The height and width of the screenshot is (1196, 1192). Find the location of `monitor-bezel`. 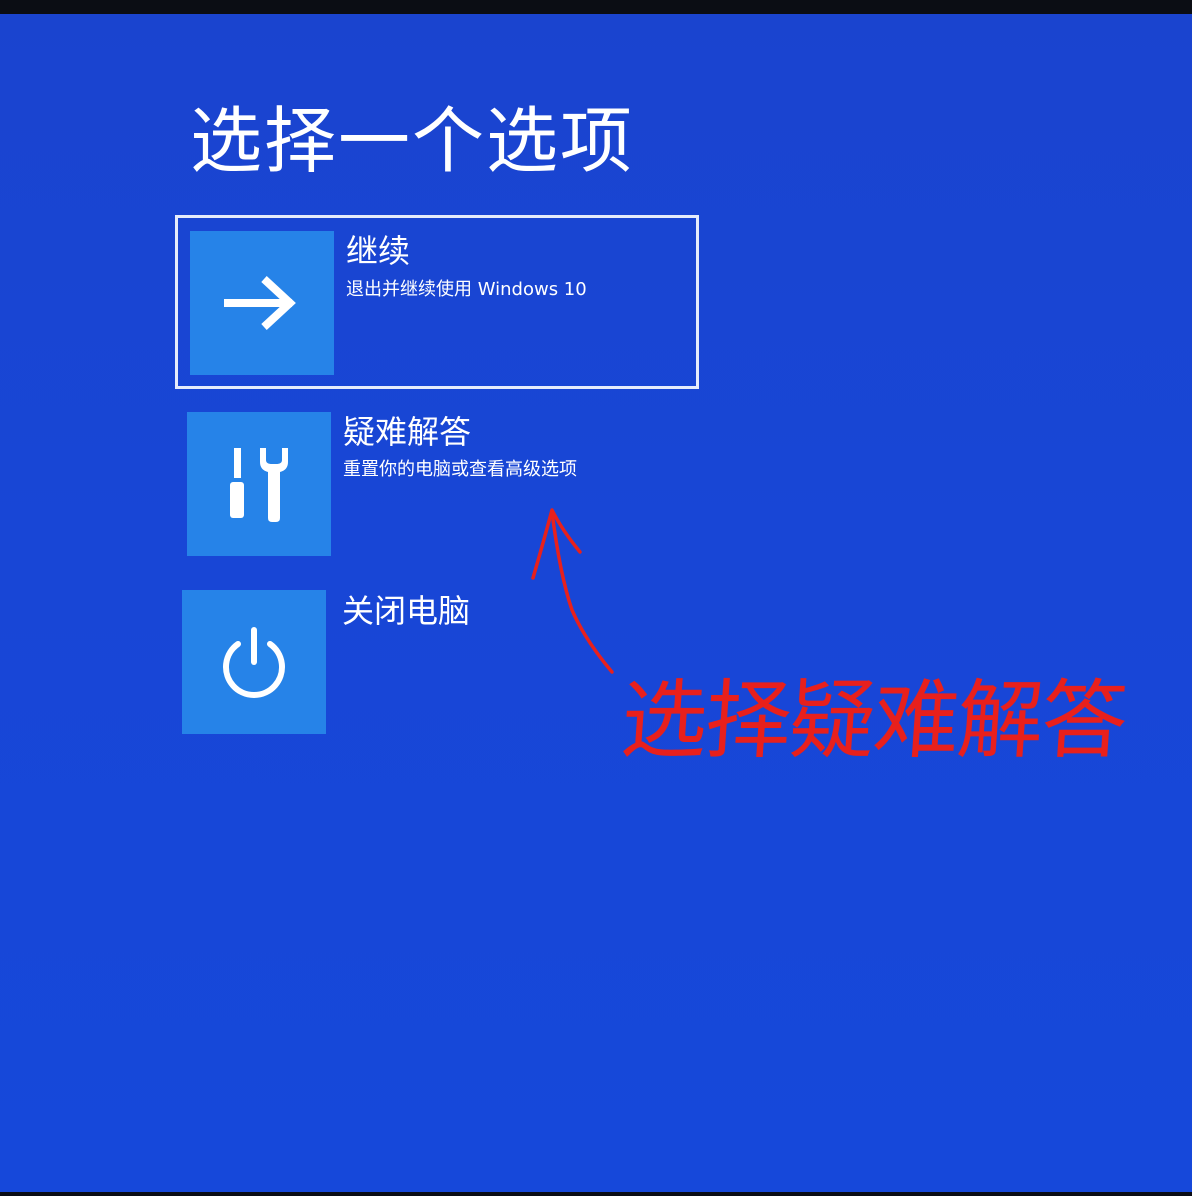

monitor-bezel is located at coordinates (596, 7).